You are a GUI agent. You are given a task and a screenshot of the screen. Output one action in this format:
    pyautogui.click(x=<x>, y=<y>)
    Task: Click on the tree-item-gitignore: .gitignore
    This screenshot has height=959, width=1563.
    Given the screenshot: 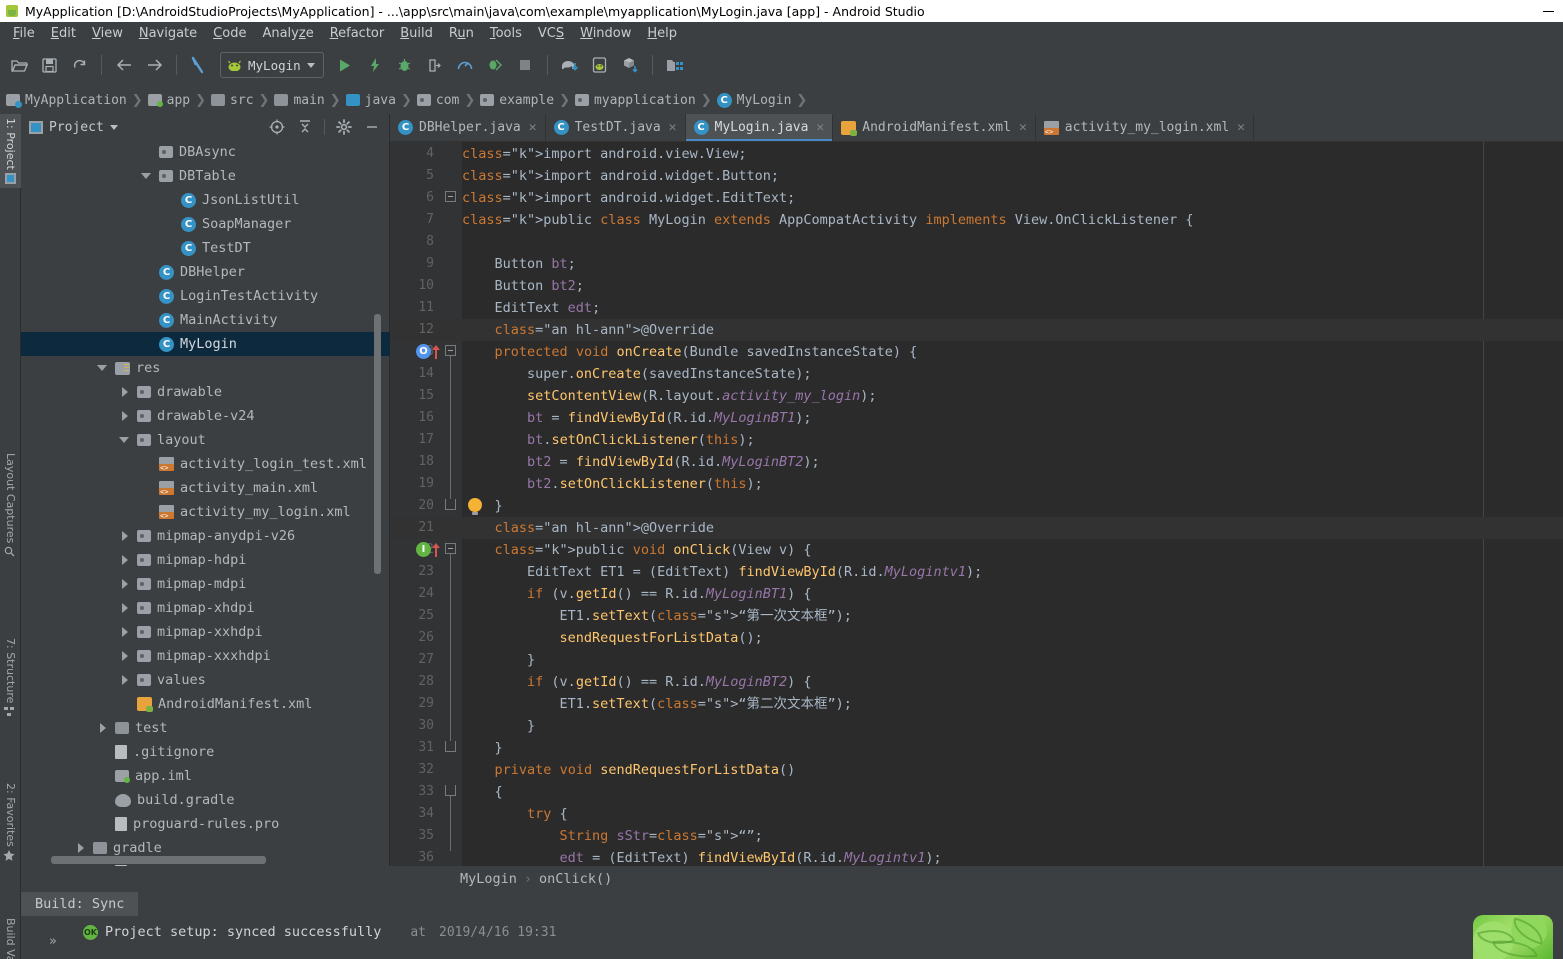 What is the action you would take?
    pyautogui.click(x=205, y=752)
    